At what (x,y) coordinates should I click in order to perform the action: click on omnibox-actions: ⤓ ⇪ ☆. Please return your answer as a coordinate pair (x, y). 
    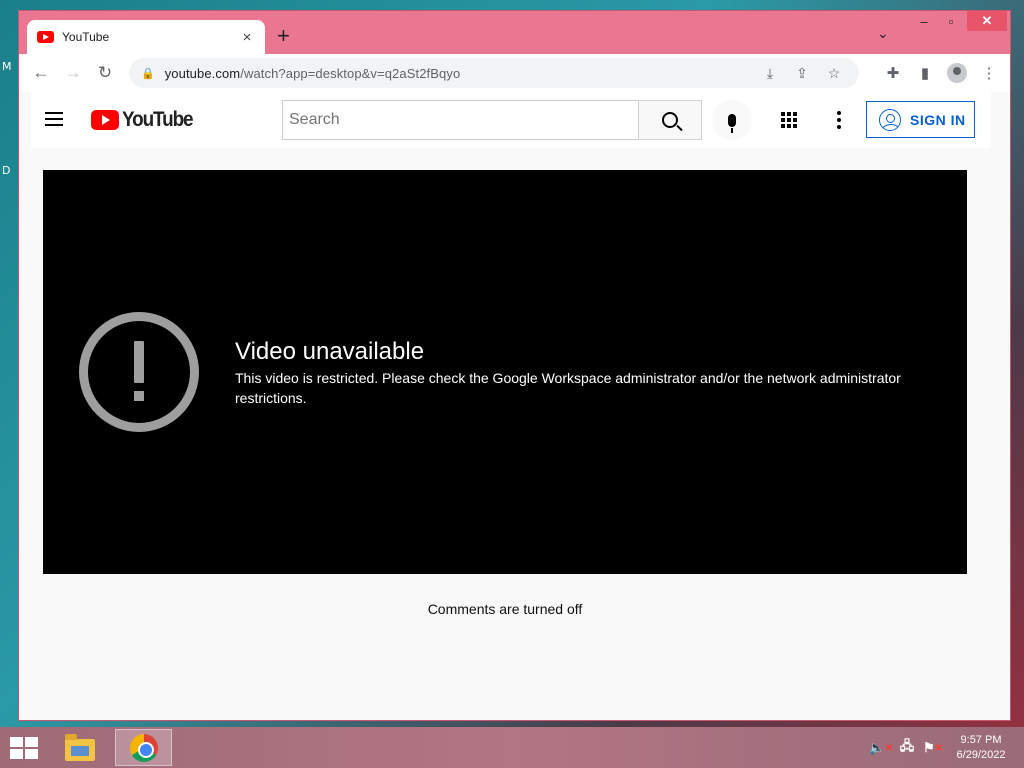
    Looking at the image, I should click on (802, 73).